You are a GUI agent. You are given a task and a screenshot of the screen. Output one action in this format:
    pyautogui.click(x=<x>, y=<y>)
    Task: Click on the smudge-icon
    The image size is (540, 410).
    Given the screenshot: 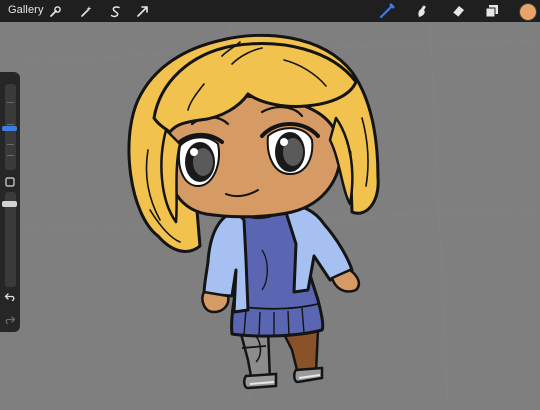 What is the action you would take?
    pyautogui.click(x=422, y=11)
    